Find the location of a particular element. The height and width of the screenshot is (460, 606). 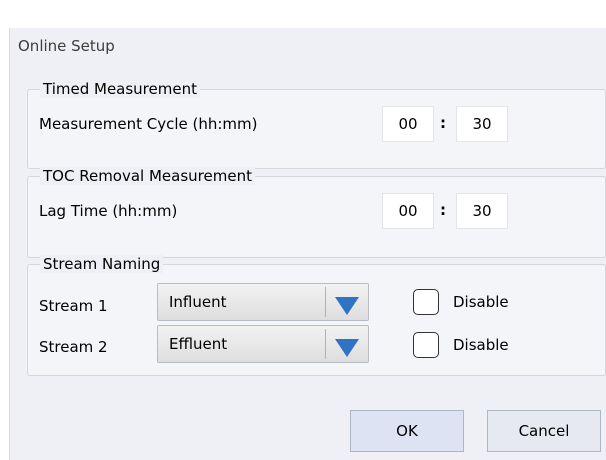

lag-time-label: Lag Time (hh:mm) is located at coordinates (108, 211).